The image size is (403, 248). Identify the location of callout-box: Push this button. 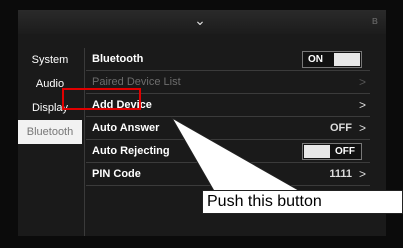
(302, 202).